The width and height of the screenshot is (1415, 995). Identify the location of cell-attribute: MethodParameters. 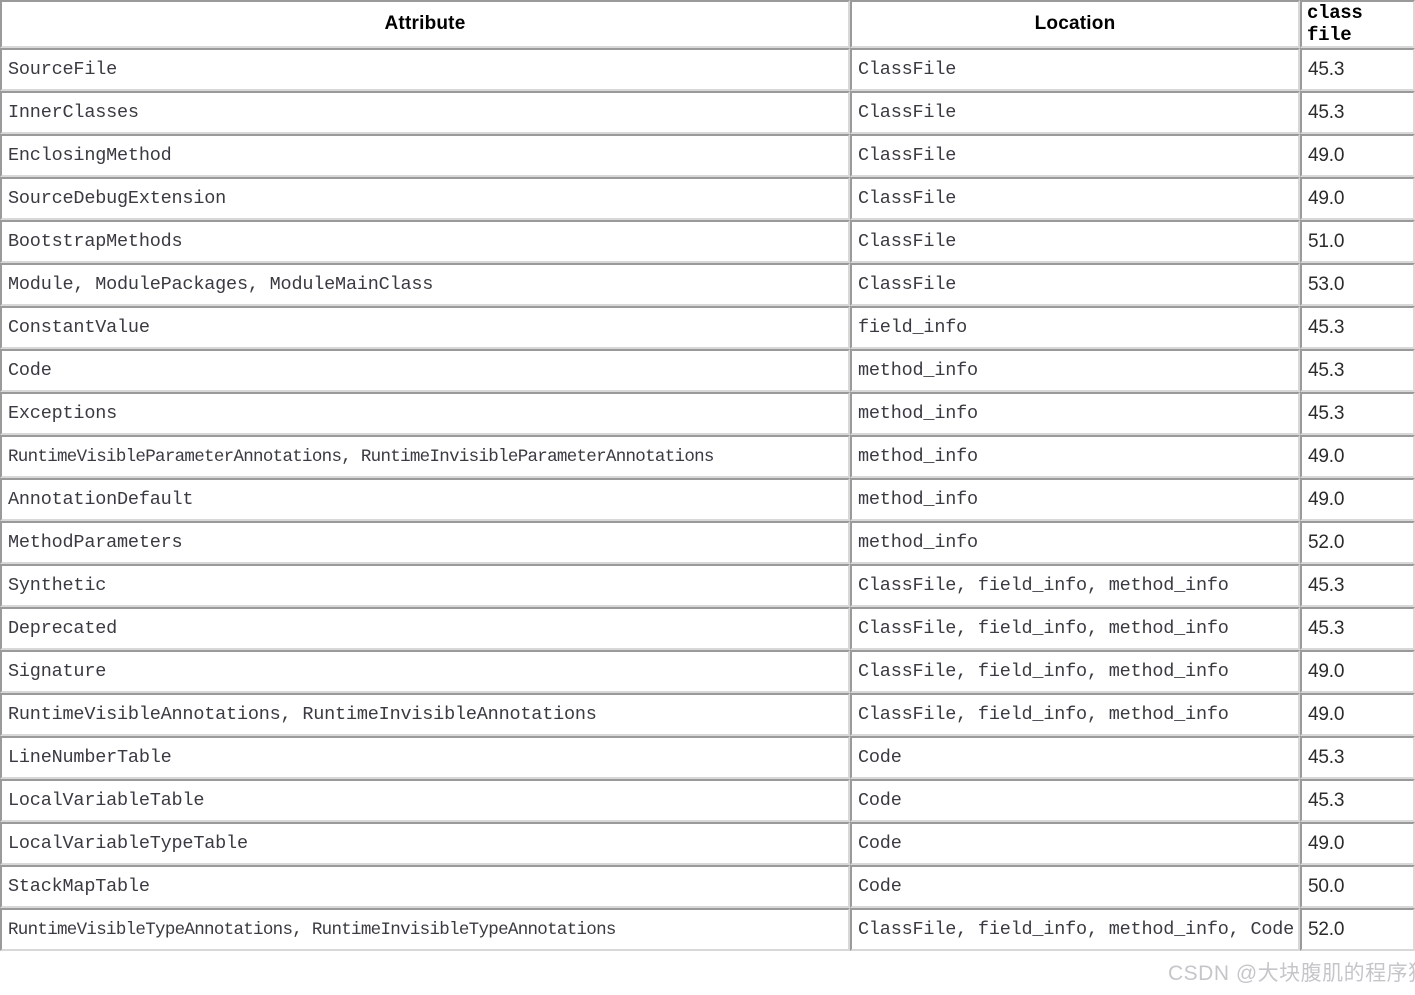
(425, 542).